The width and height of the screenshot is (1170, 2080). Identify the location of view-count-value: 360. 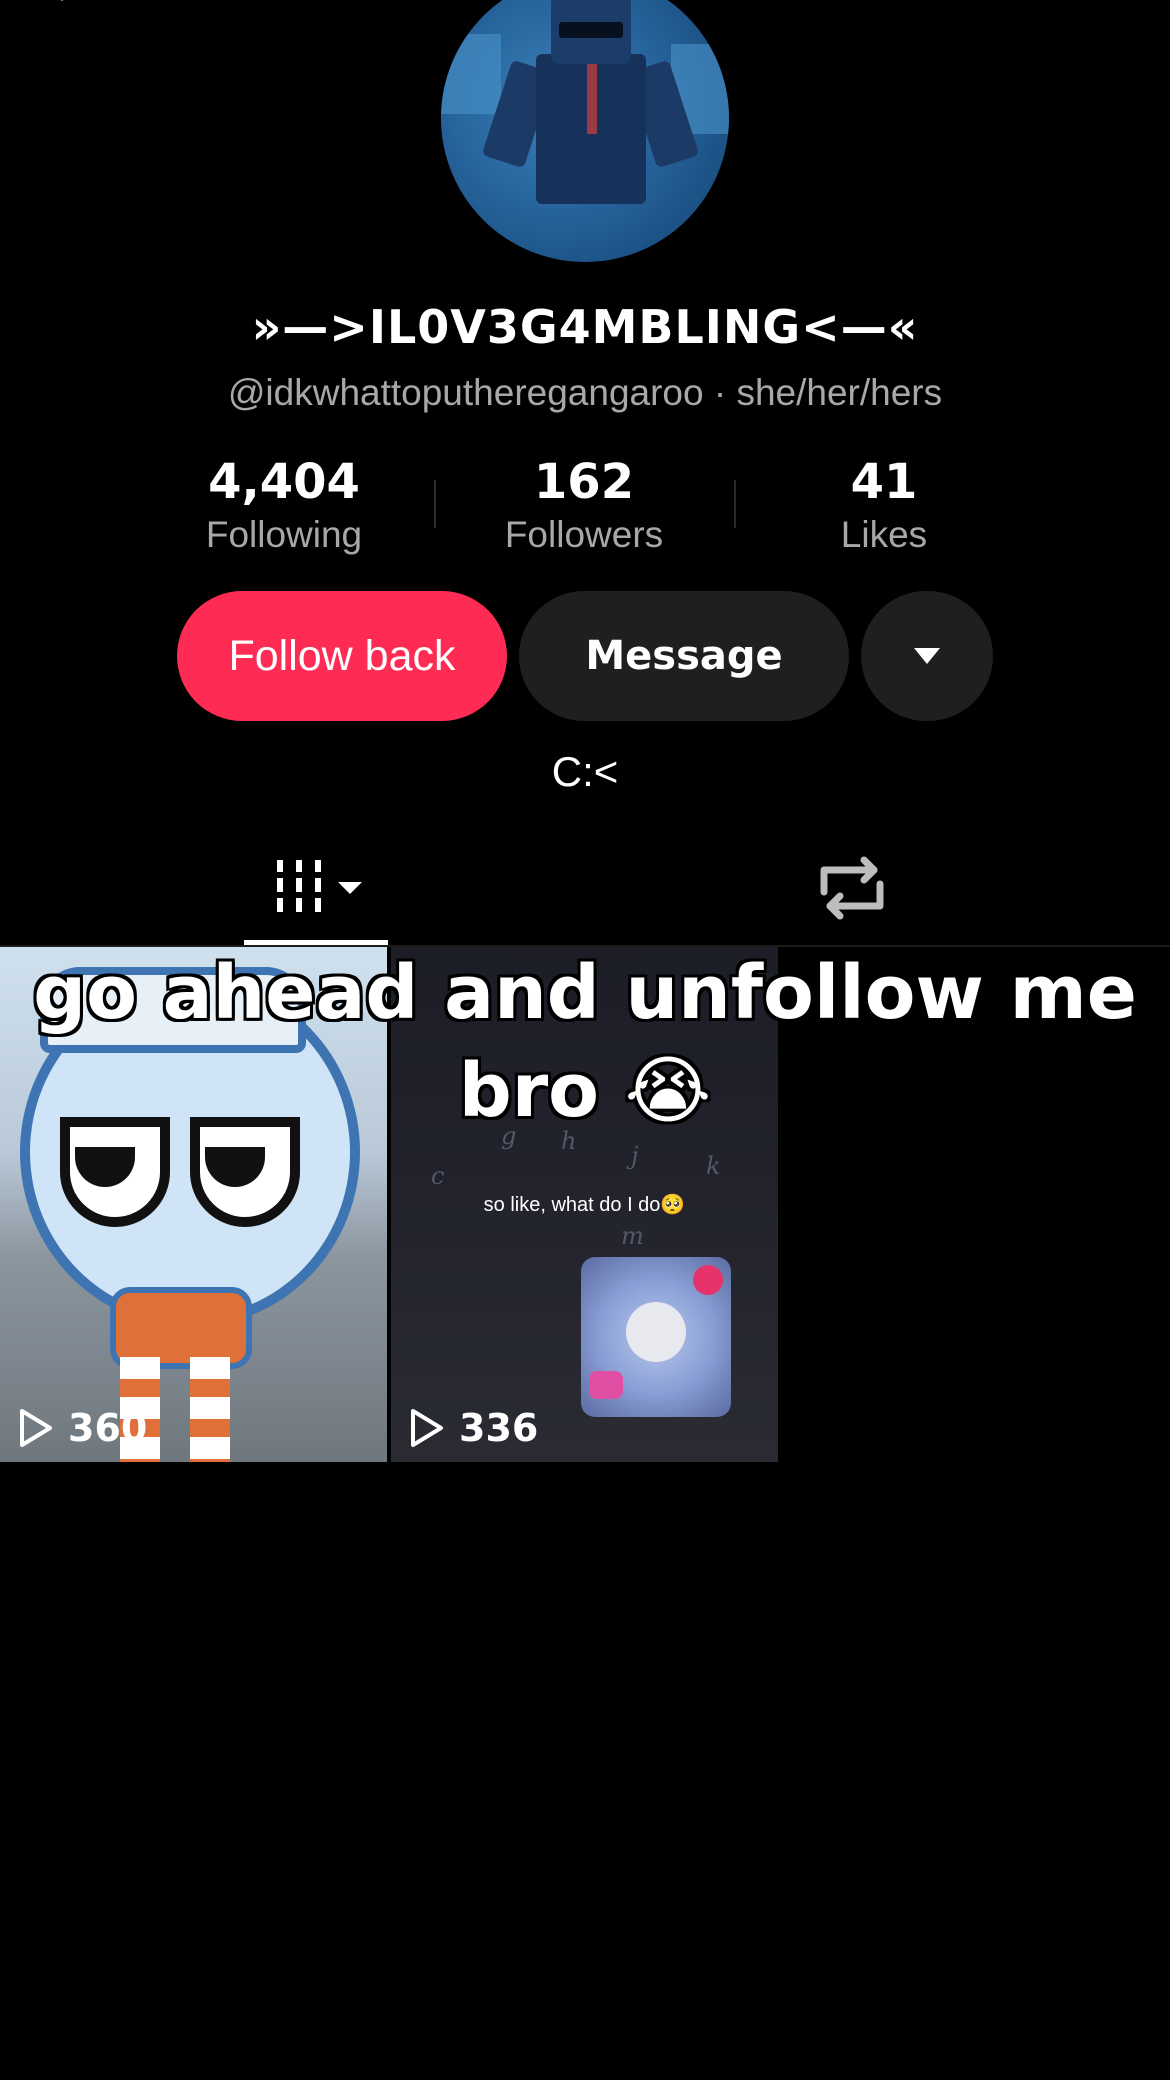
(108, 1428).